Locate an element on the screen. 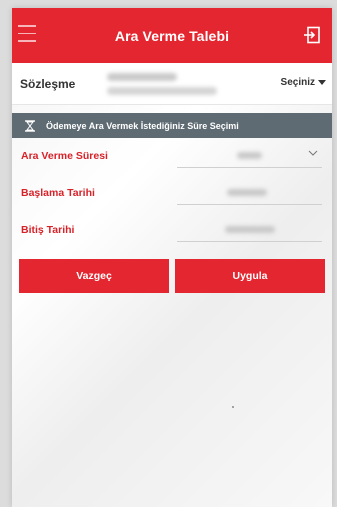  end-date-label: Bitiş Tarihi is located at coordinates (48, 230).